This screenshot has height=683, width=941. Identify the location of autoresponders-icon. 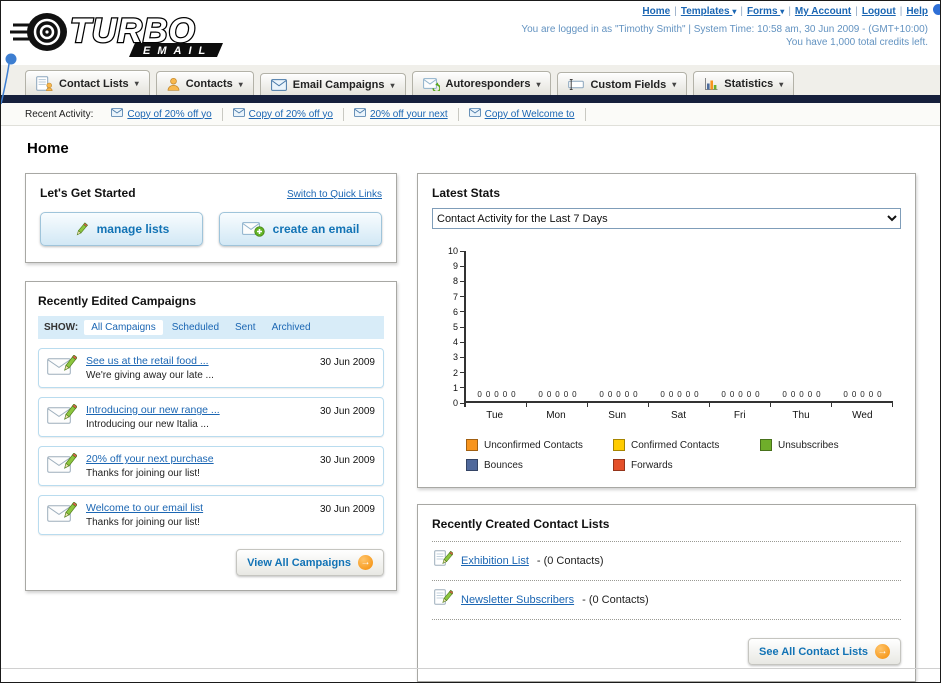
(431, 84).